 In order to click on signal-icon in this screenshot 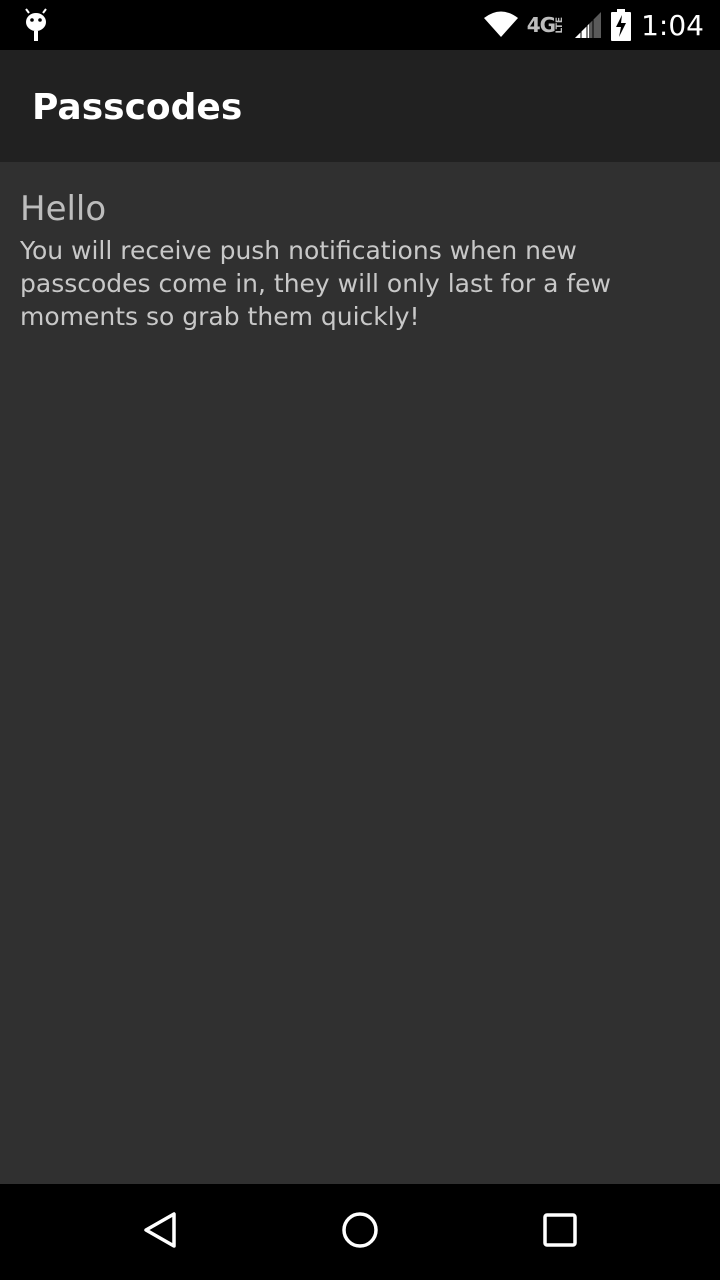, I will do `click(588, 25)`.